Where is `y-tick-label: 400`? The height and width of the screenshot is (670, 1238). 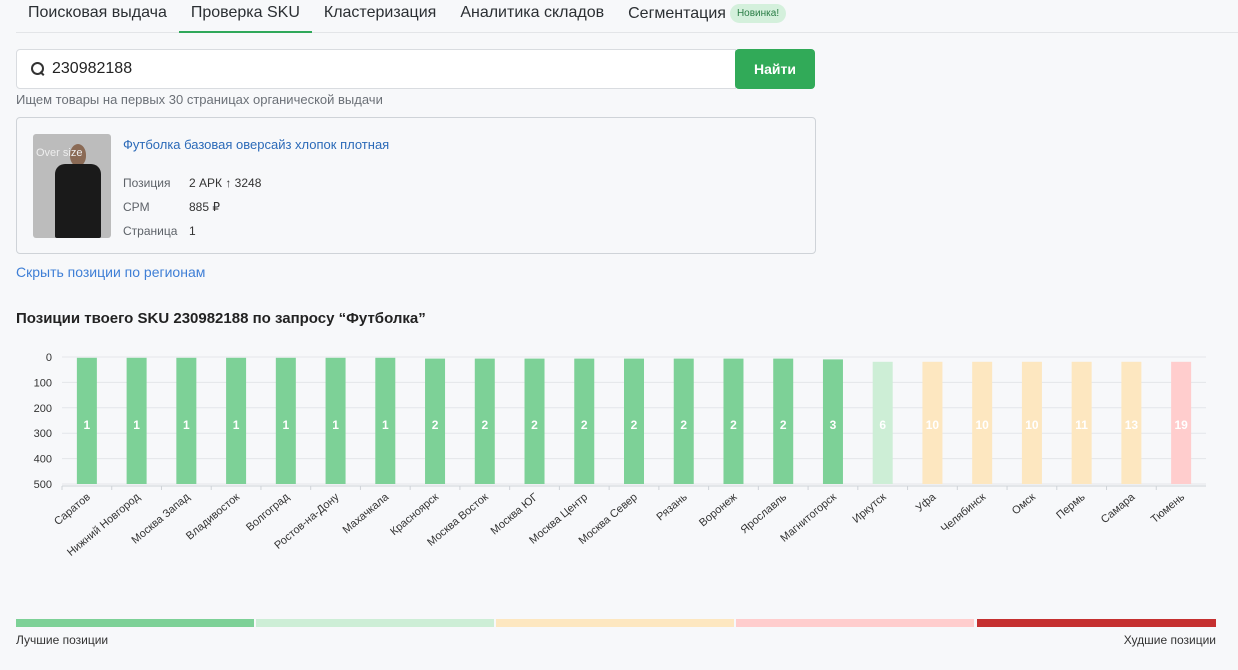 y-tick-label: 400 is located at coordinates (43, 460).